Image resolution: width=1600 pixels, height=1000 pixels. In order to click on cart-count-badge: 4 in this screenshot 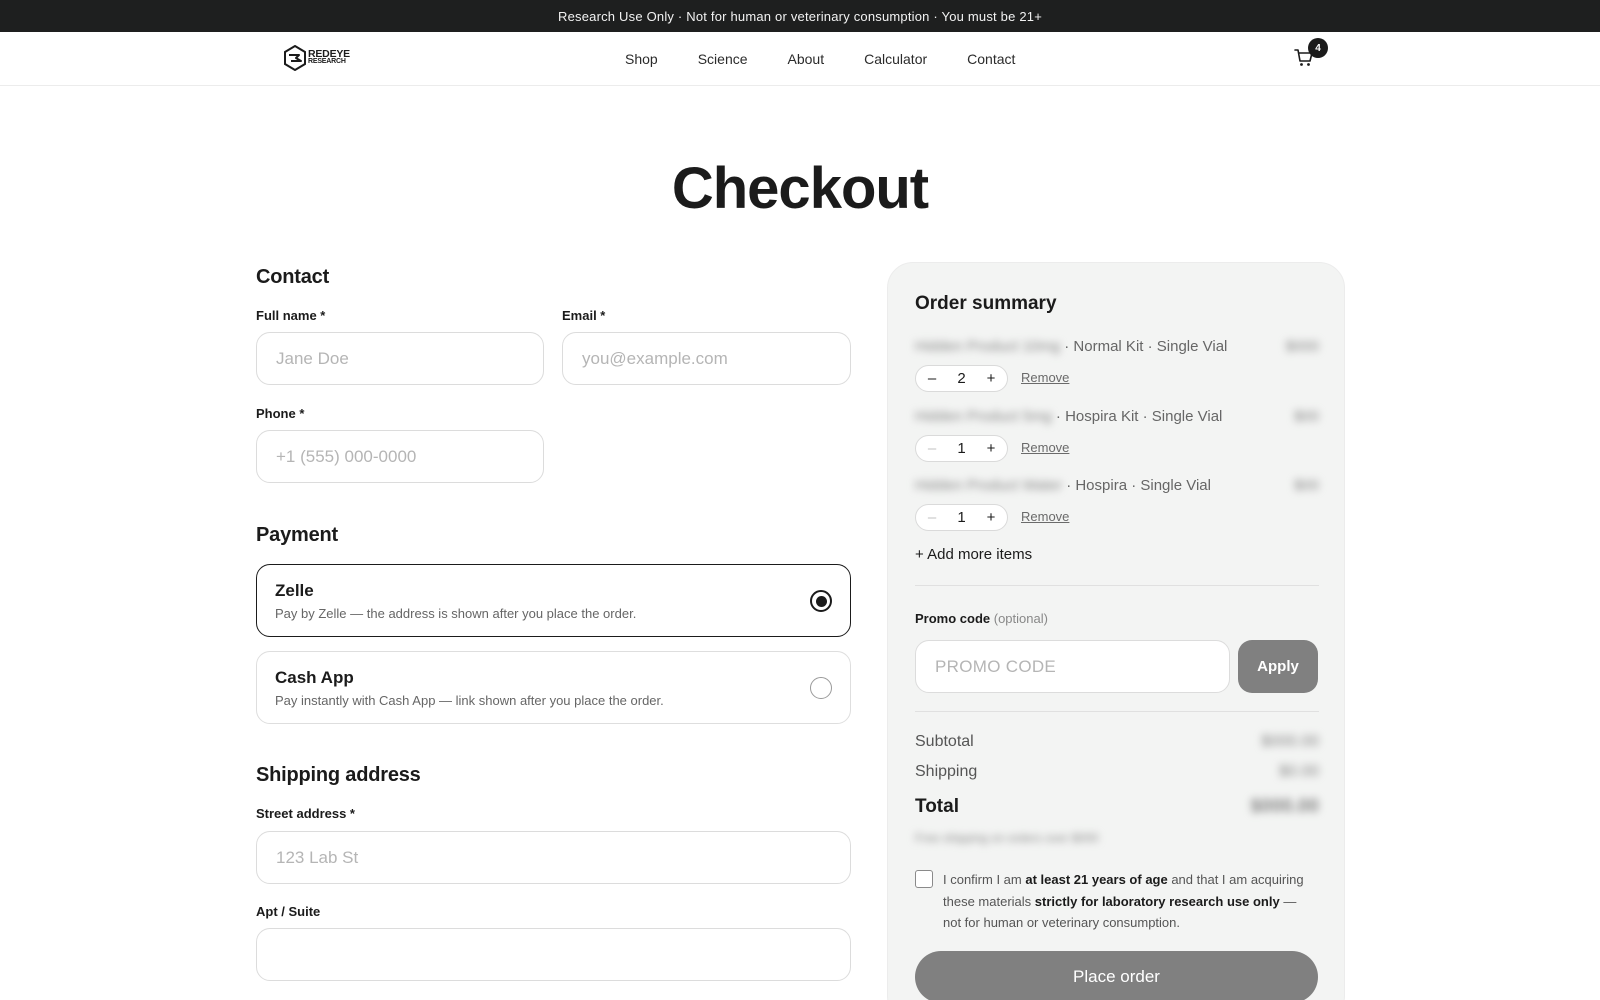, I will do `click(1318, 48)`.